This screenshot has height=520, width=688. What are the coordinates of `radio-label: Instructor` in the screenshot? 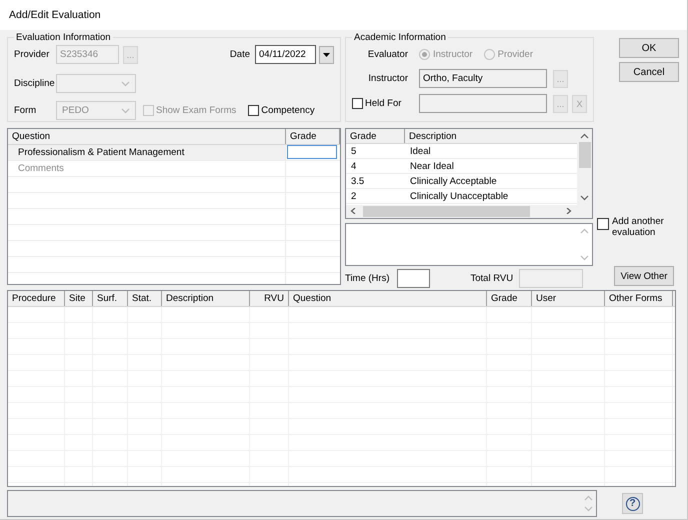 It's located at (453, 54).